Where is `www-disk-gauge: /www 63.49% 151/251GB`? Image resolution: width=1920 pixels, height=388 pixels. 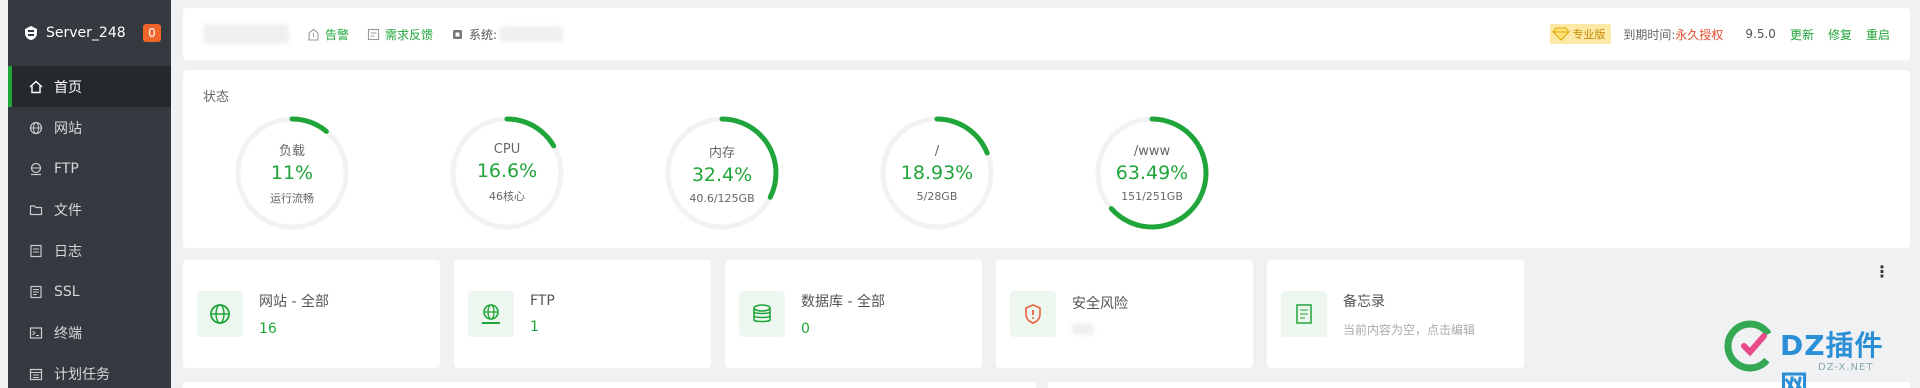
www-disk-gauge: /www 63.49% 151/251GB is located at coordinates (1152, 173).